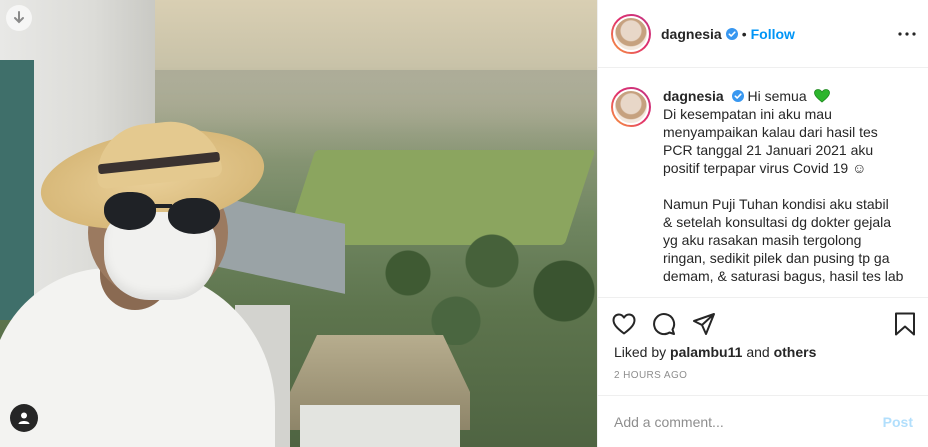 The height and width of the screenshot is (447, 928). What do you see at coordinates (773, 34) in the screenshot?
I see `follow-button: Follow` at bounding box center [773, 34].